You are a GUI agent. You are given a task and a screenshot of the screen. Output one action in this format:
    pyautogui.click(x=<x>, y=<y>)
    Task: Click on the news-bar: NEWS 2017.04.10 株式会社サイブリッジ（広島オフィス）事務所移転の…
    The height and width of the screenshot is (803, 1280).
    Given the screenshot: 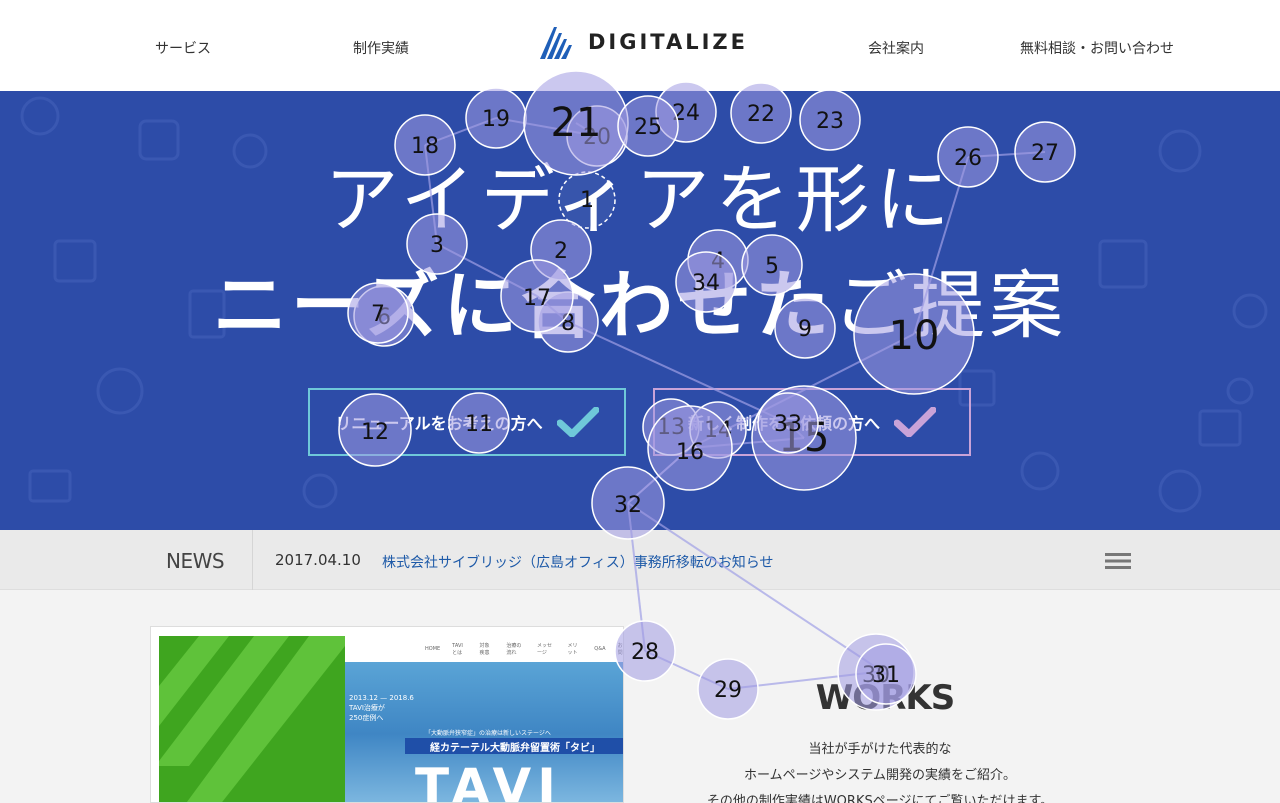 What is the action you would take?
    pyautogui.click(x=640, y=560)
    